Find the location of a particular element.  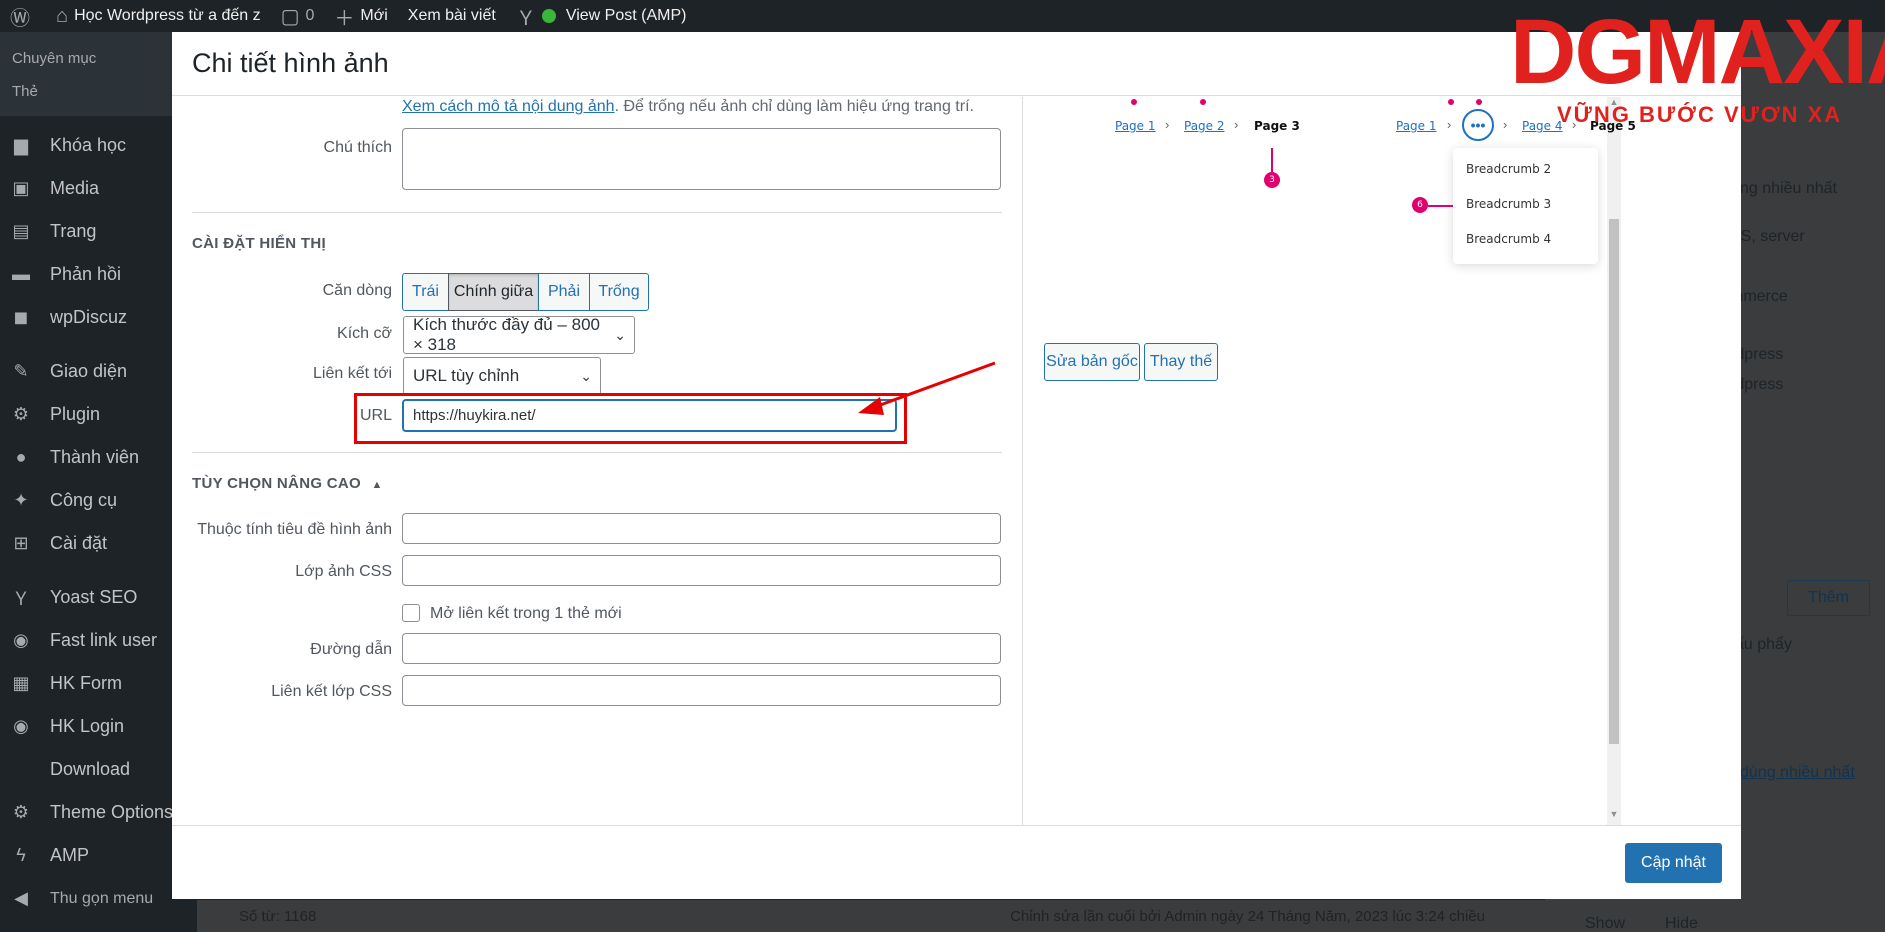

align-left-button: Trái is located at coordinates (425, 292).